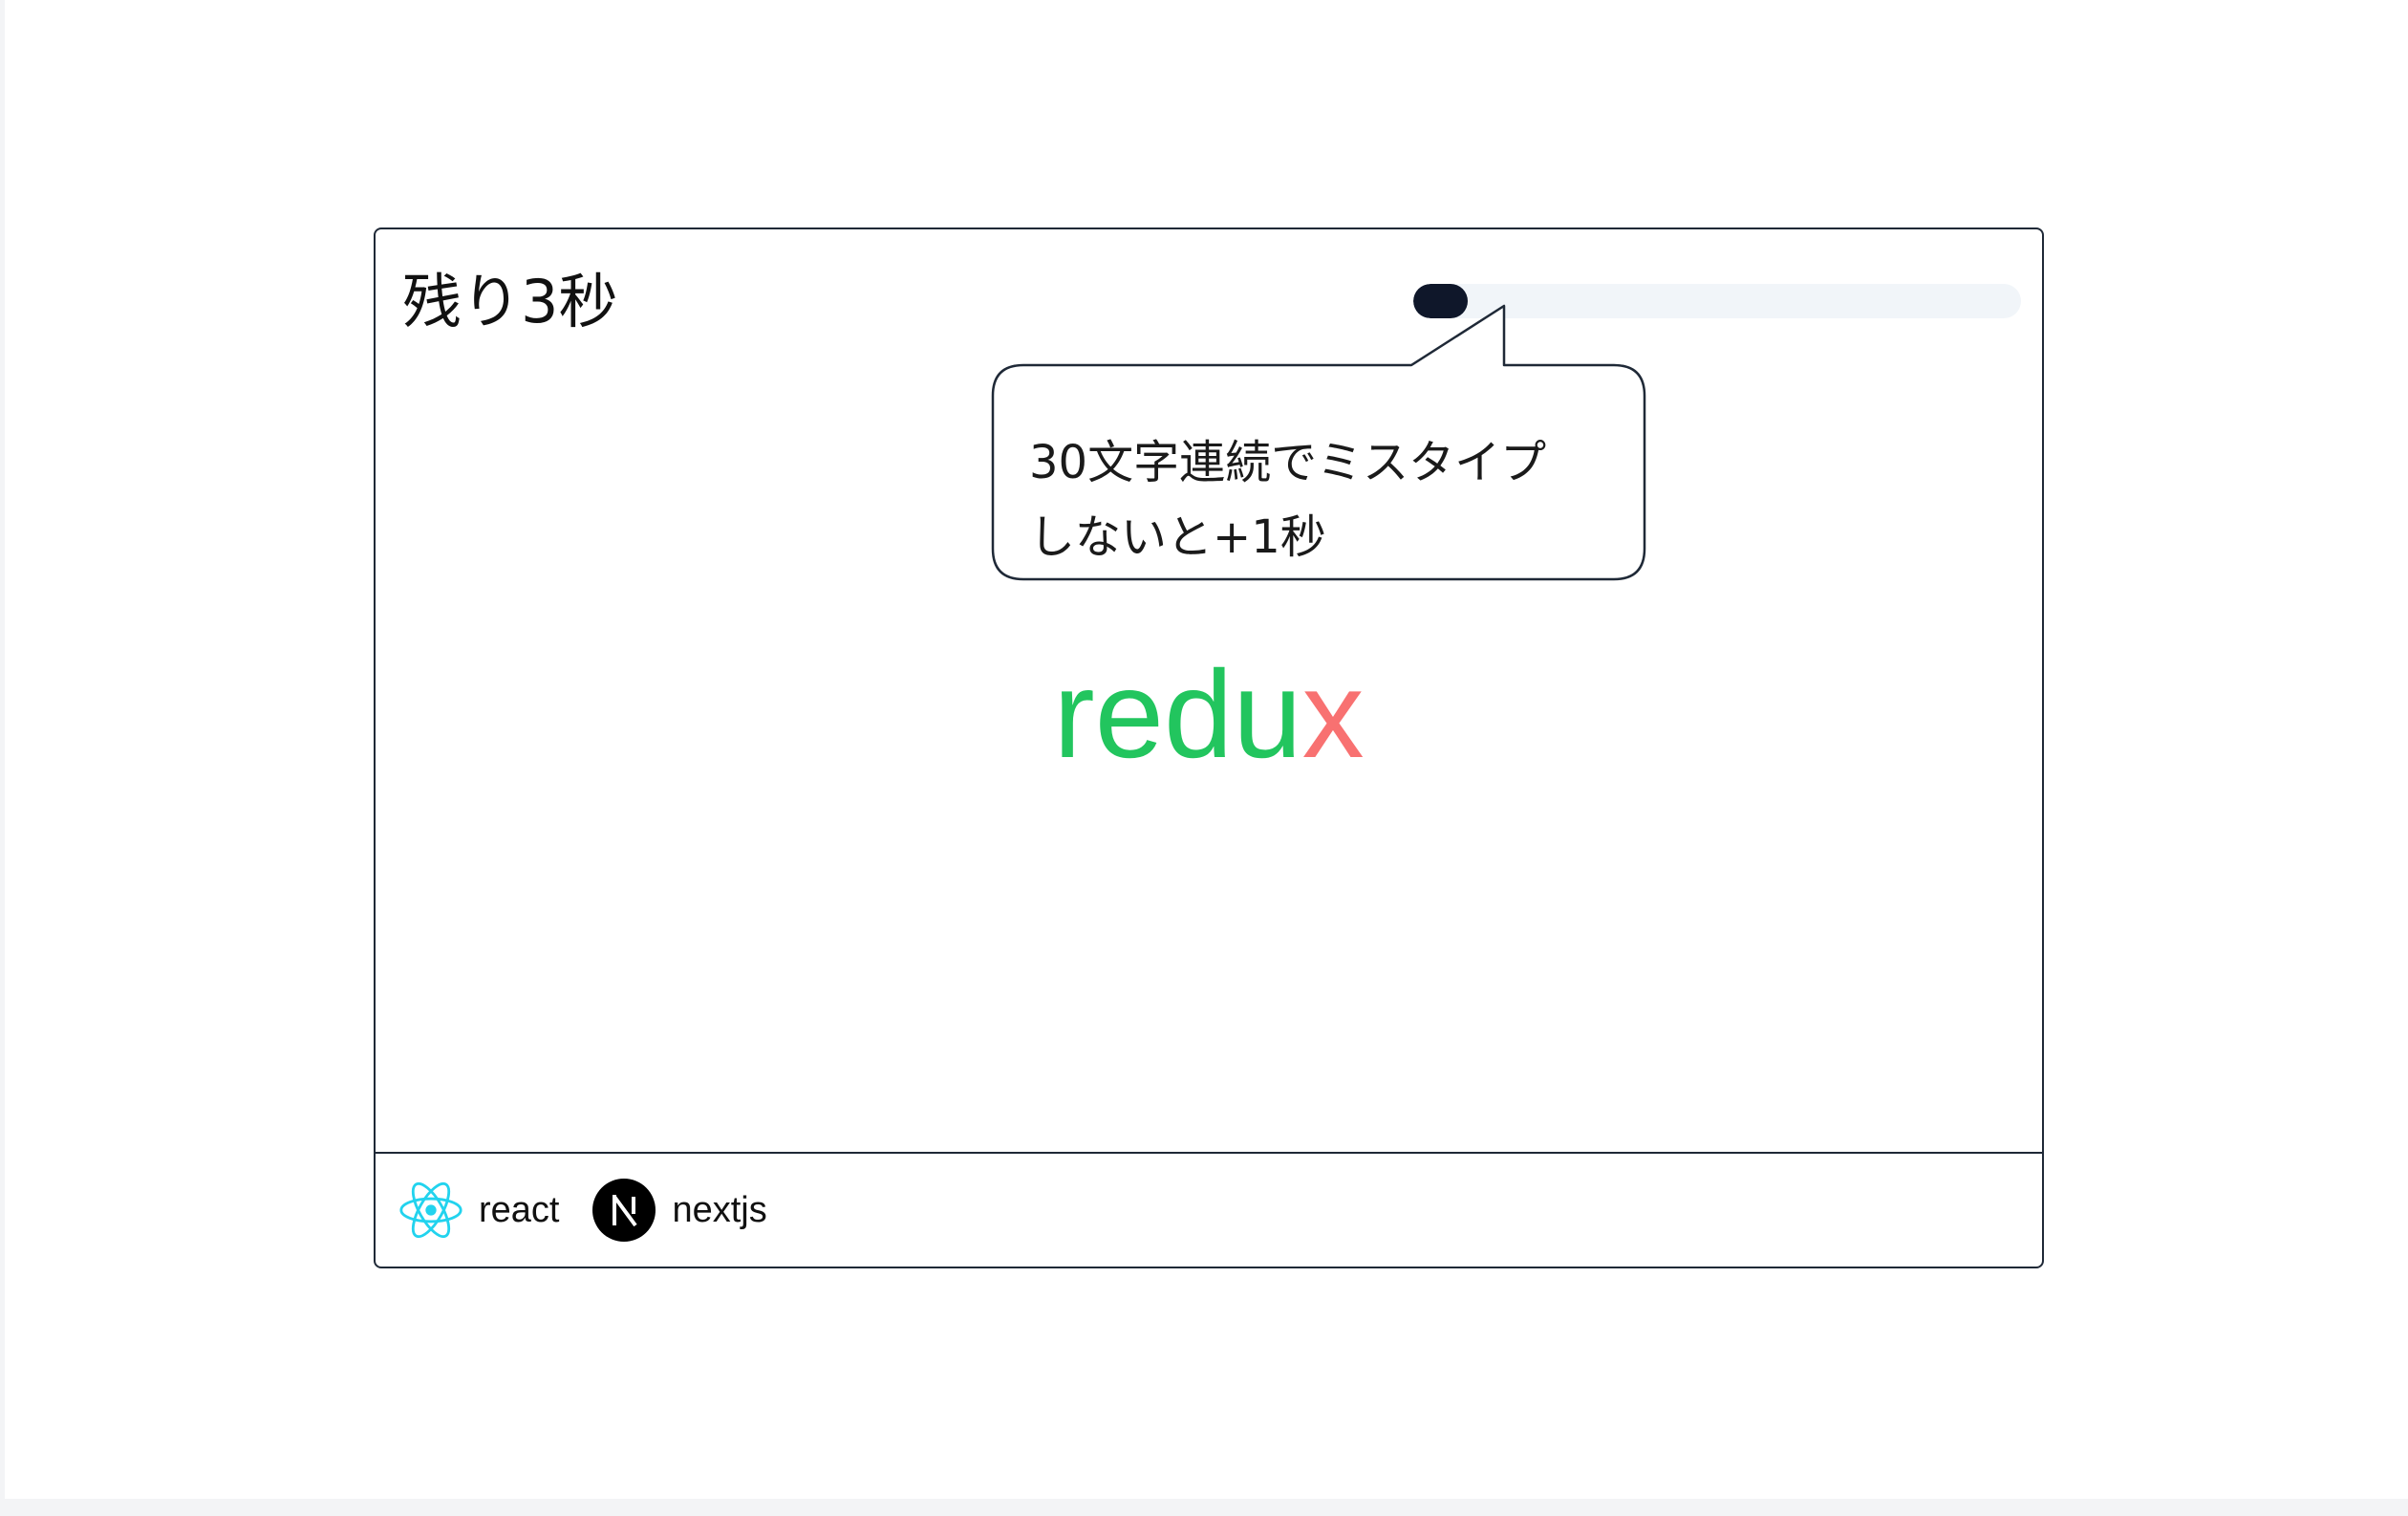  Describe the element at coordinates (431, 1210) in the screenshot. I see `react-icon` at that location.